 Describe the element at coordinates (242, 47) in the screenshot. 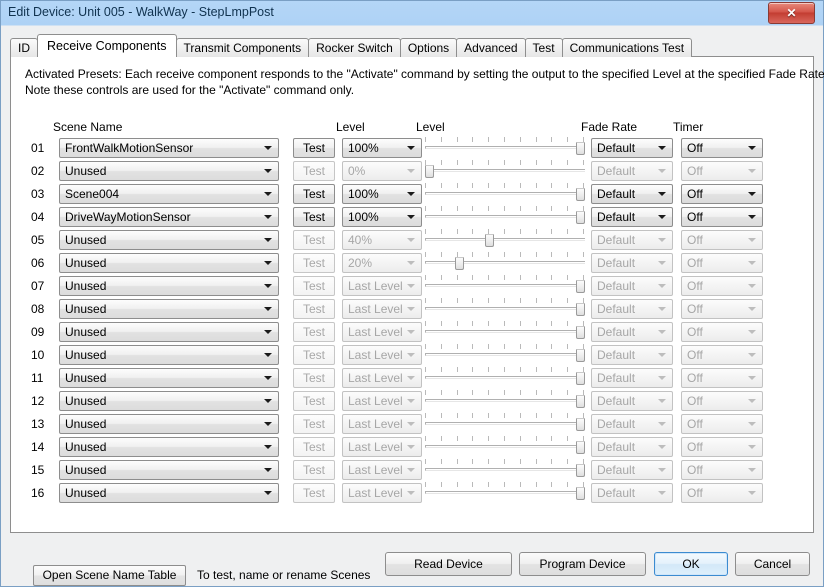

I see `tab-transmit-components: Transmit Components` at that location.